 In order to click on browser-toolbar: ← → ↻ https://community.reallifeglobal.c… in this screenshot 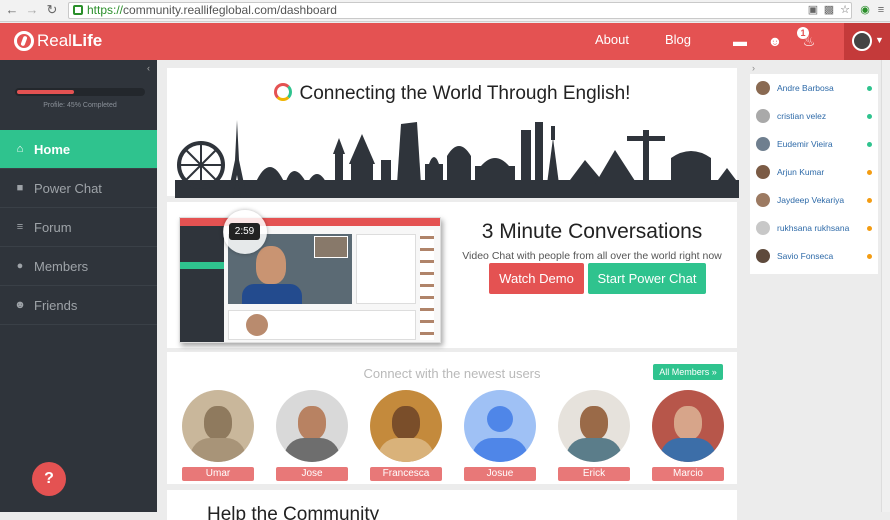, I will do `click(445, 11)`.